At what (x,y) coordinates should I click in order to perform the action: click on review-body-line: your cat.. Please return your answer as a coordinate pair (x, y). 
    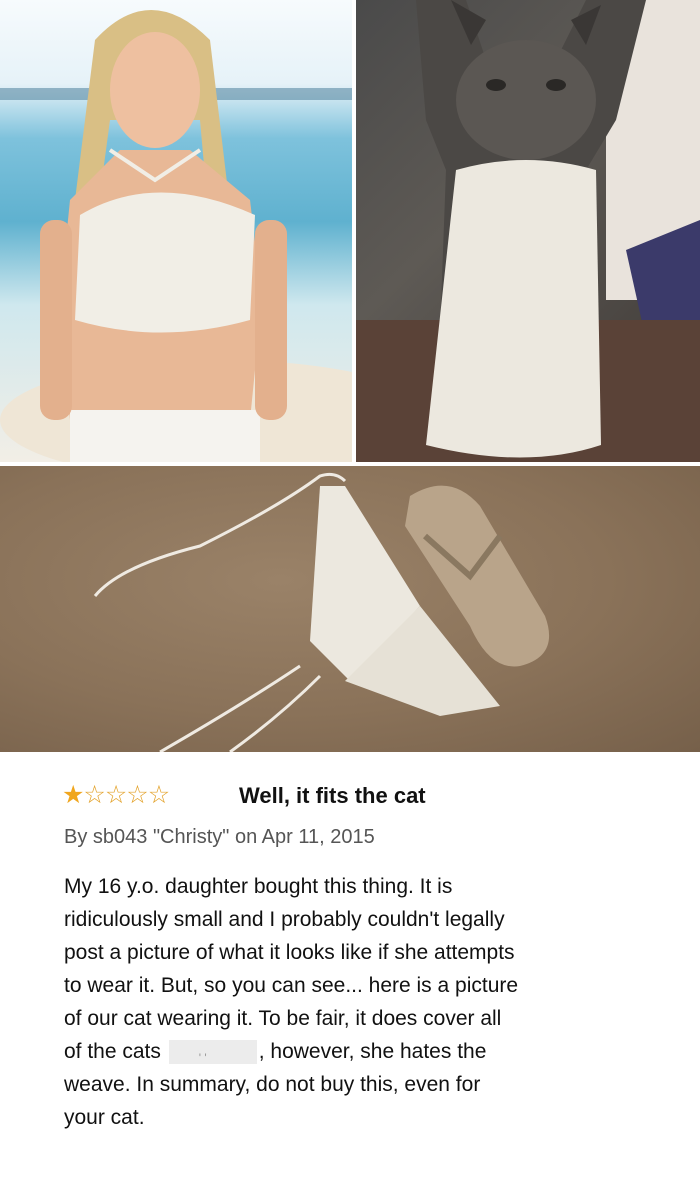
    Looking at the image, I should click on (104, 1117).